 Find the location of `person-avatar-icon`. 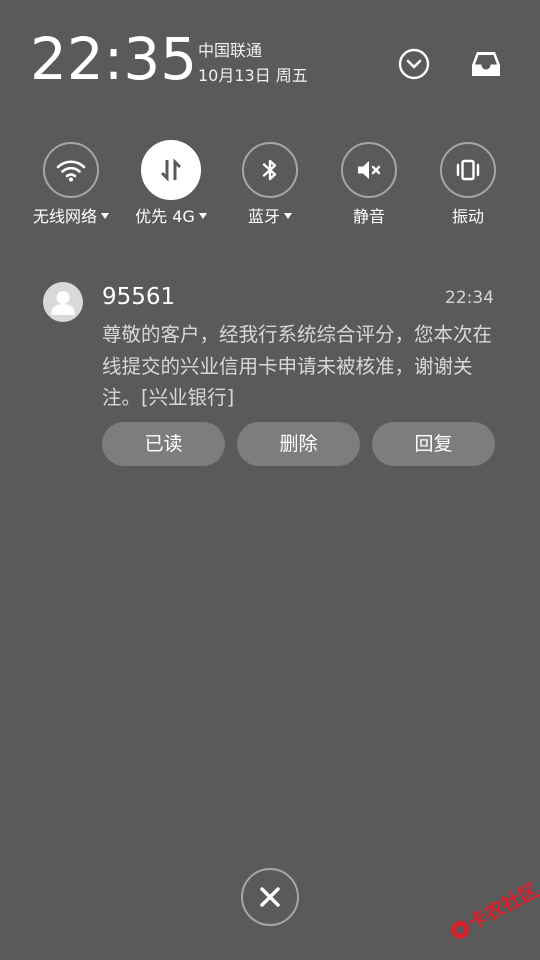

person-avatar-icon is located at coordinates (63, 303).